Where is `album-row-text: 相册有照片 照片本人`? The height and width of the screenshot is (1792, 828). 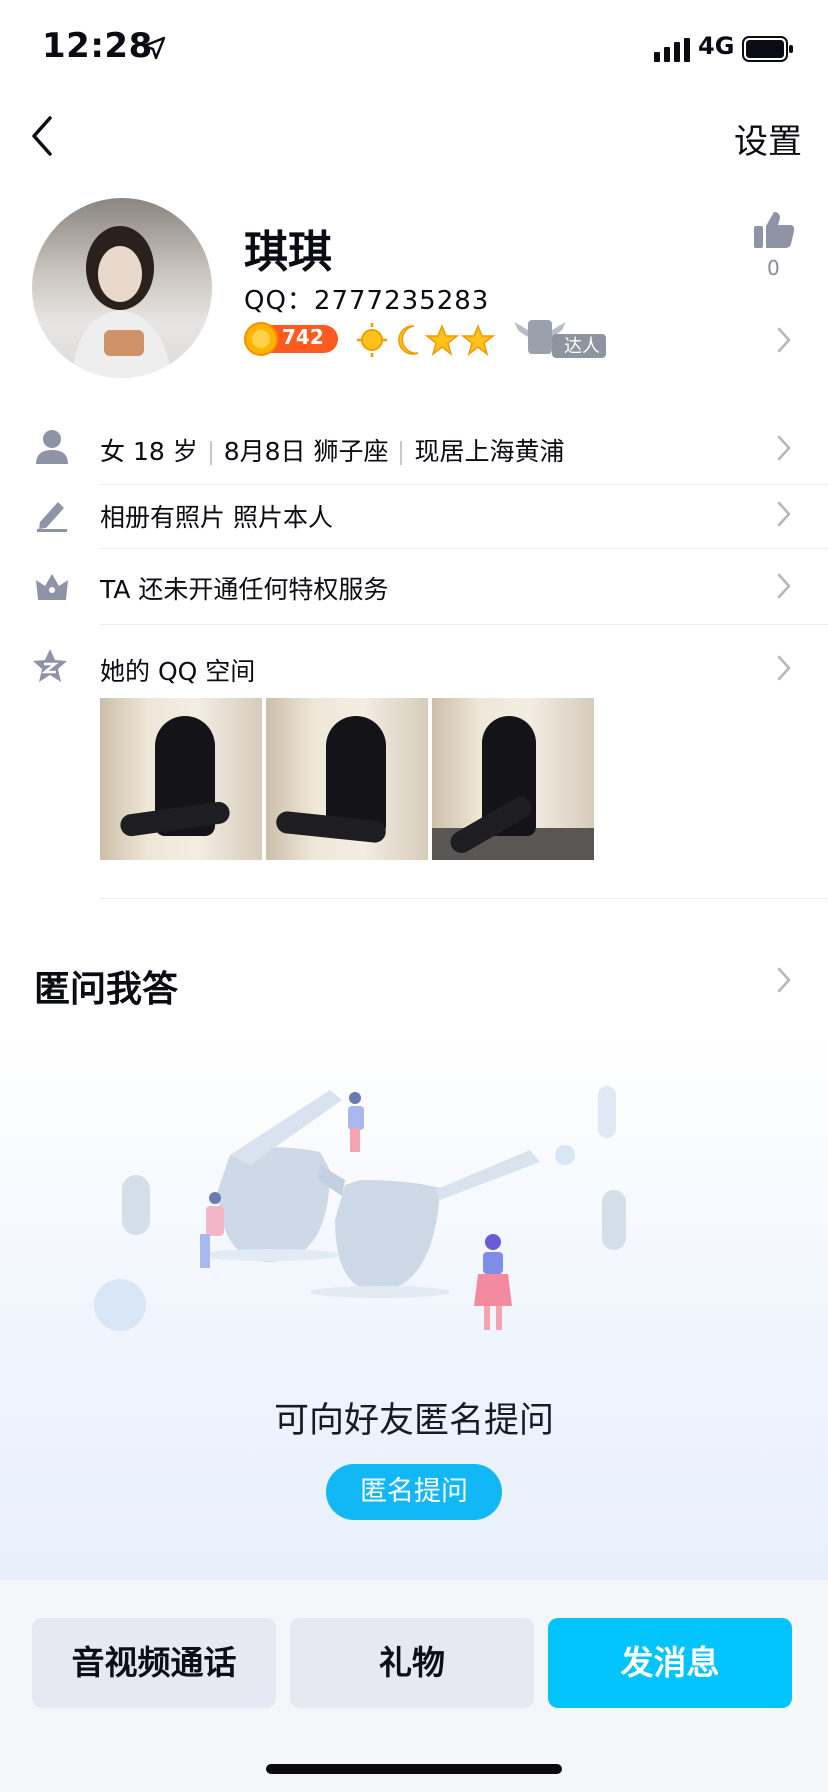 album-row-text: 相册有照片 照片本人 is located at coordinates (216, 516).